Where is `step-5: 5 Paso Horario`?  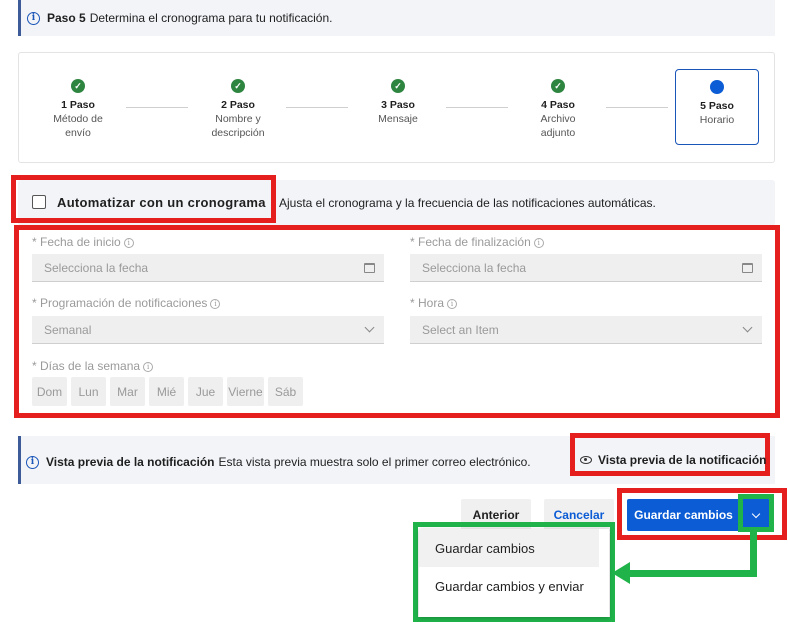
step-5: 5 Paso Horario is located at coordinates (717, 107).